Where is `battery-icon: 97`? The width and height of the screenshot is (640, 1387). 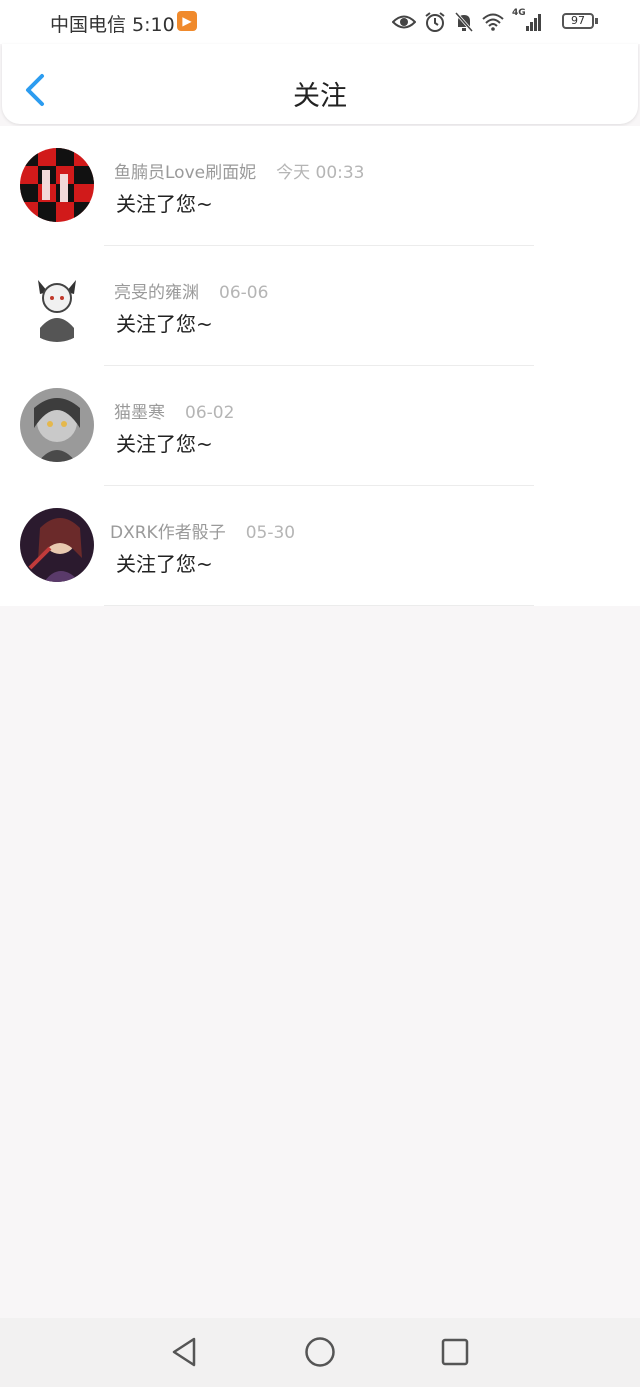 battery-icon: 97 is located at coordinates (578, 21).